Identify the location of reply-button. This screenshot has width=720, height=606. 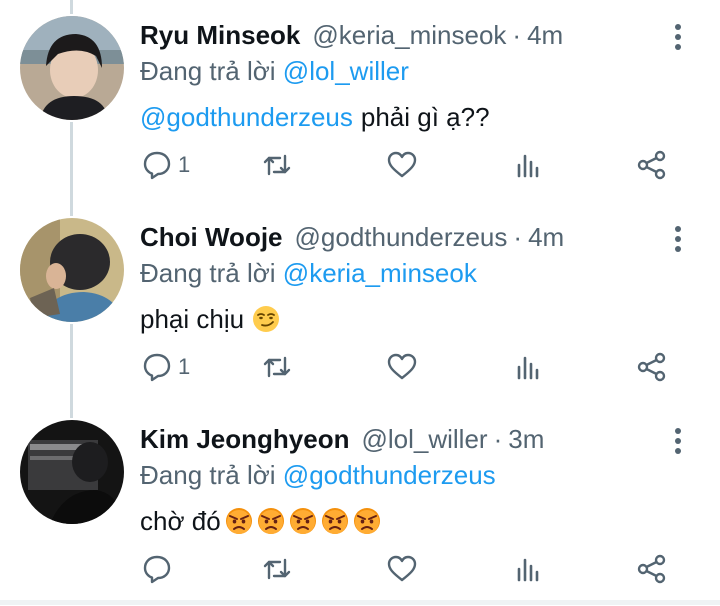
(159, 569).